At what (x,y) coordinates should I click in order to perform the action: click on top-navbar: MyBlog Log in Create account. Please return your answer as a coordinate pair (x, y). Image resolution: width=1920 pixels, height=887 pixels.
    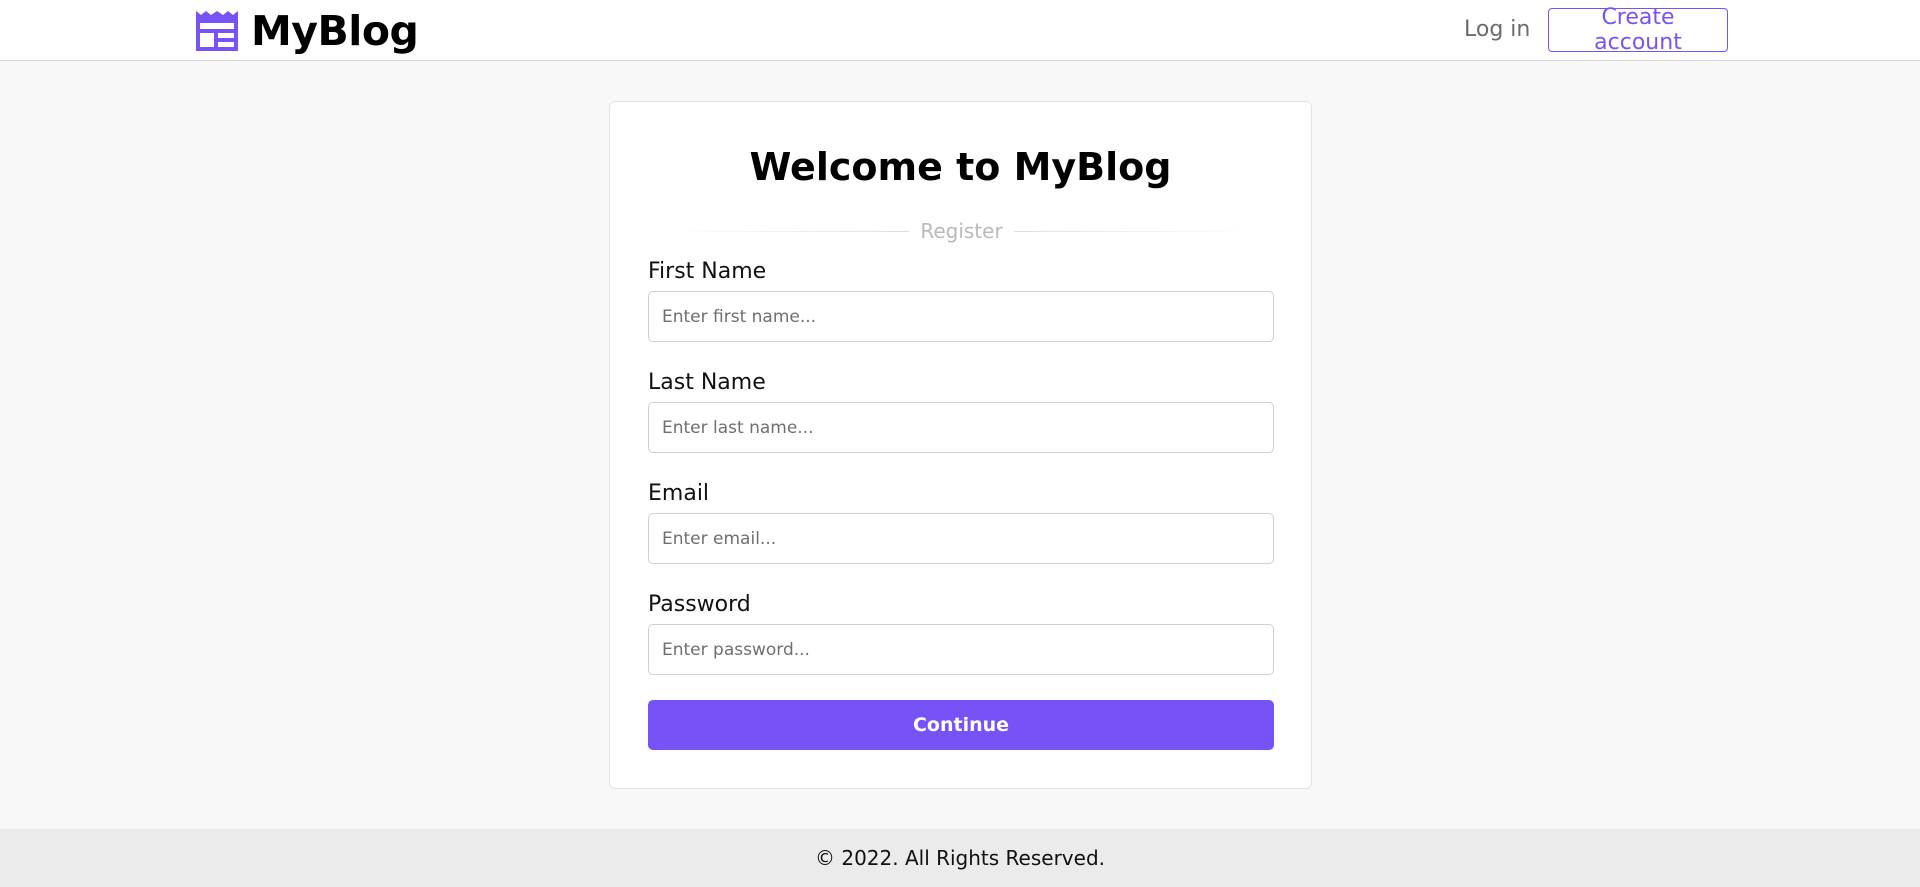
    Looking at the image, I should click on (960, 30).